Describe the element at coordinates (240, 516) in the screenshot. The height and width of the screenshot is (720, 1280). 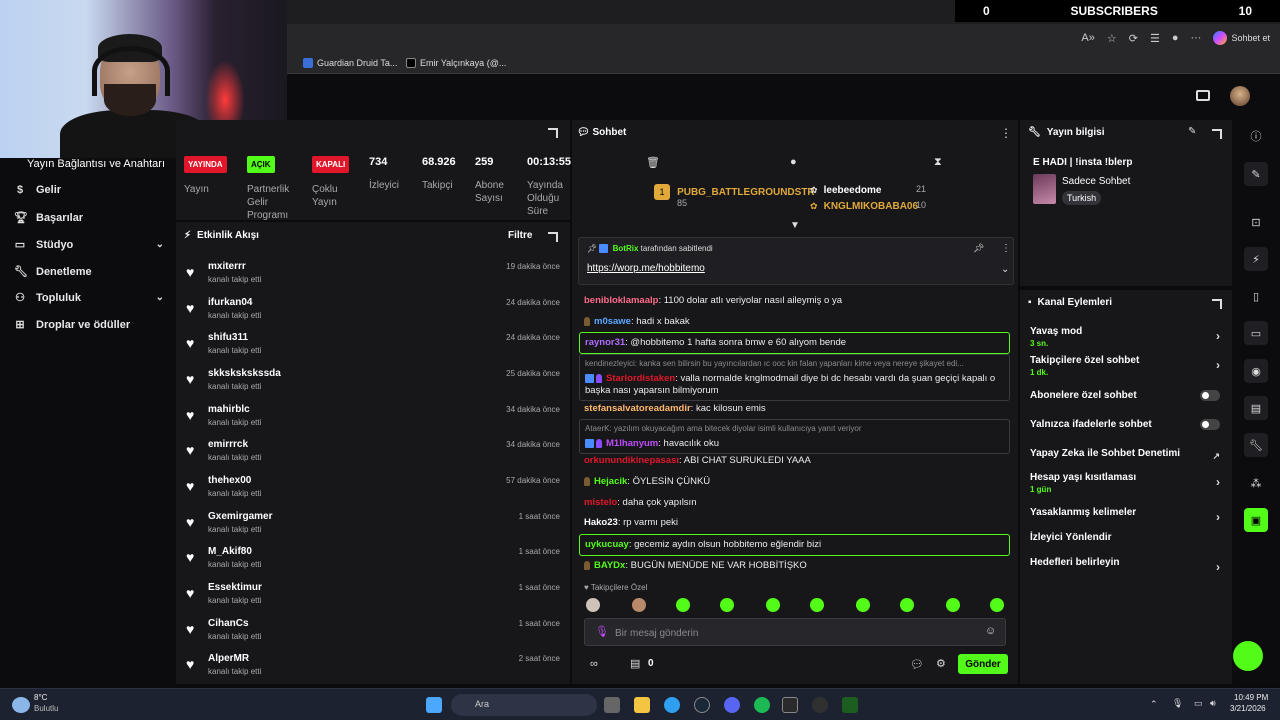
I see `follower-name: Gxemirgamer` at that location.